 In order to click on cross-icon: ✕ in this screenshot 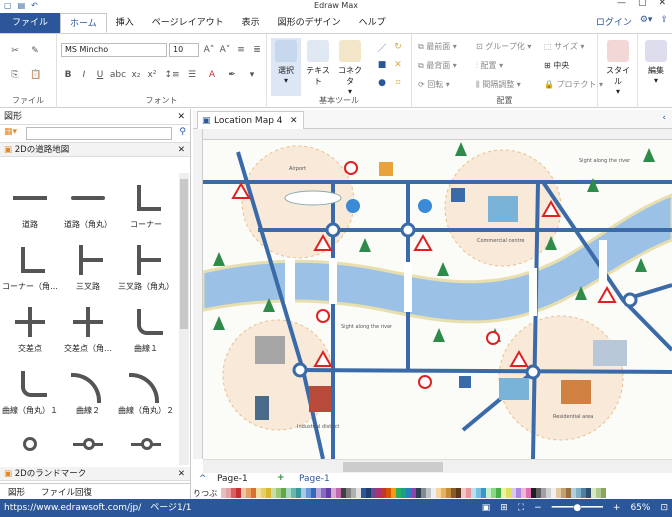, I will do `click(398, 65)`.